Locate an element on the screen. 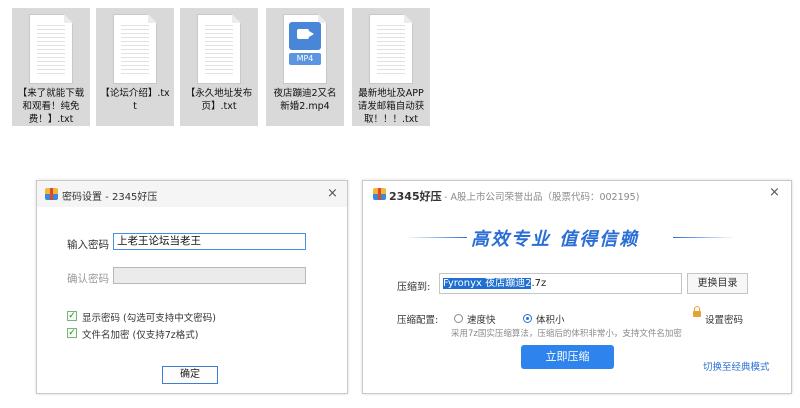 The height and width of the screenshot is (408, 800). config-label: 压缩配置: is located at coordinates (418, 320).